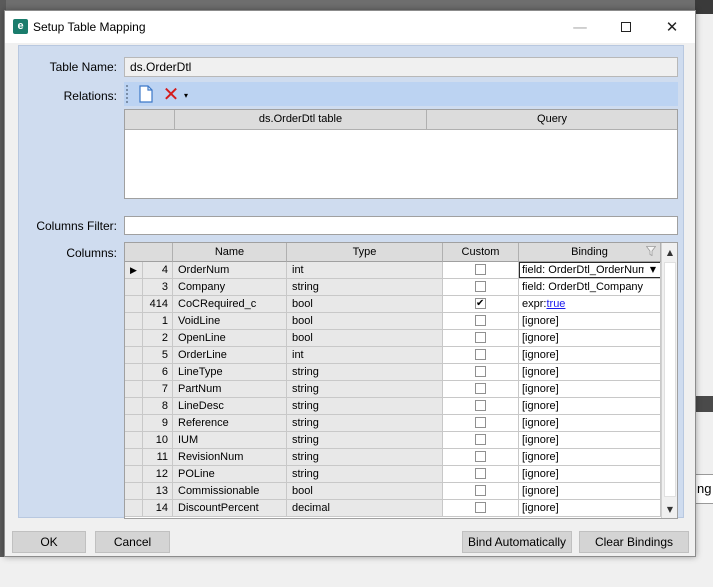  What do you see at coordinates (517, 542) in the screenshot?
I see `bind-automatically-button: Bind Automatically` at bounding box center [517, 542].